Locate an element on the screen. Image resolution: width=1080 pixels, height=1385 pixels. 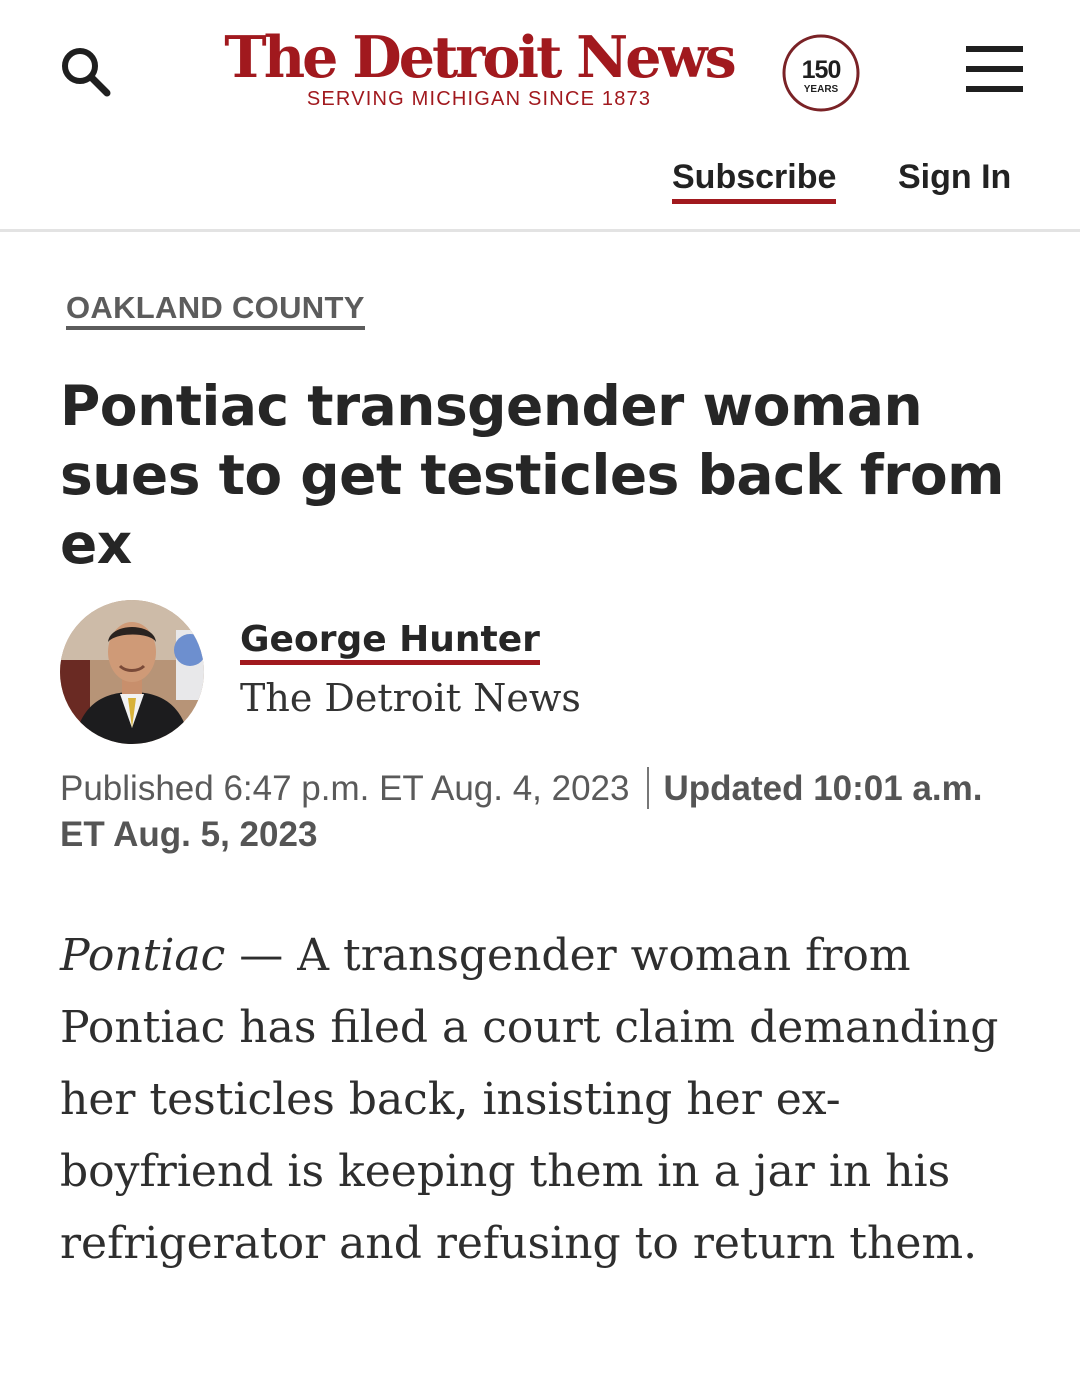
dateline-place: Pontiac is located at coordinates (143, 955).